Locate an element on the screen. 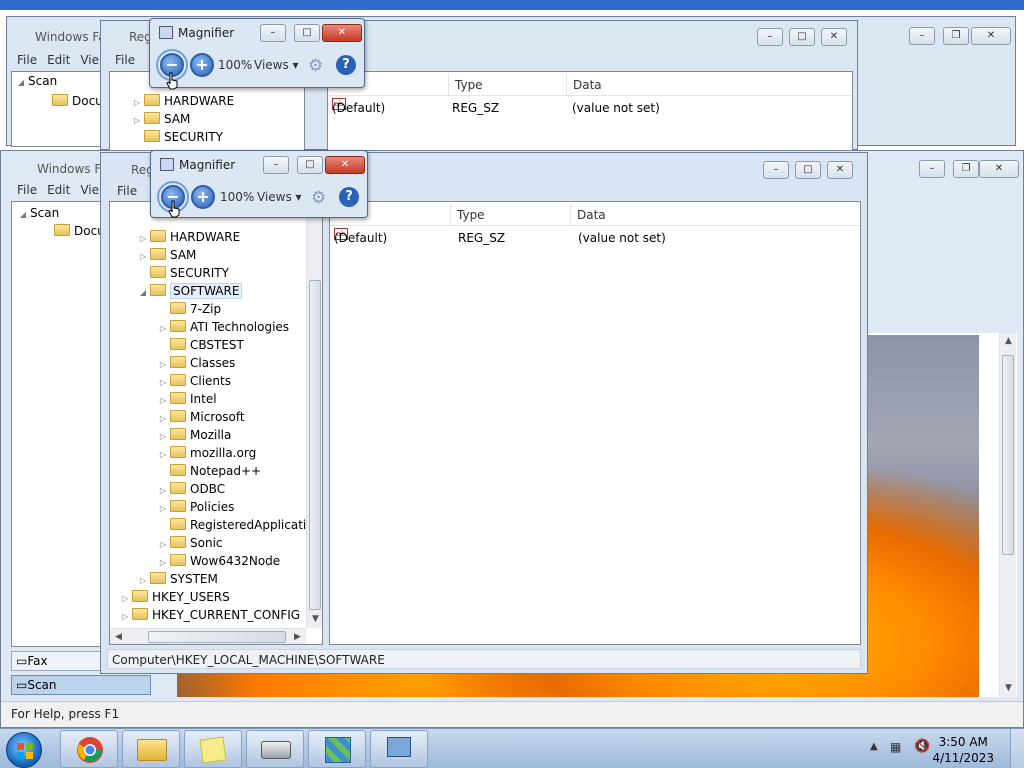 This screenshot has height=768, width=1024. tree-item-wow6432node: ▷ Wow6432Node is located at coordinates (218, 561).